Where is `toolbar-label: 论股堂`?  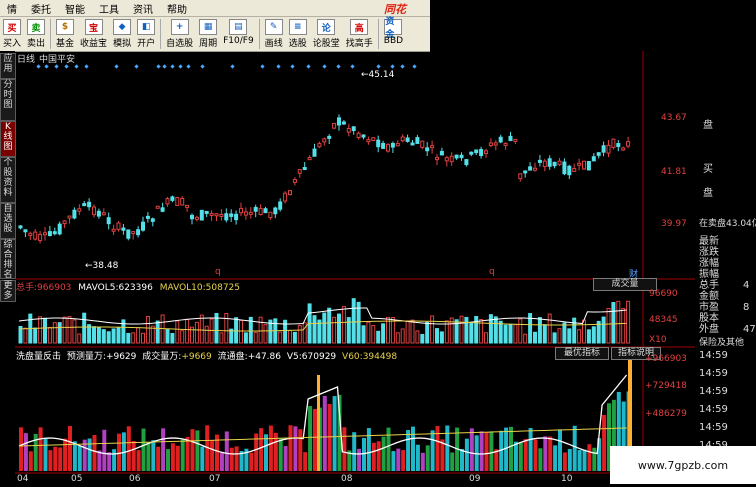 toolbar-label: 论股堂 is located at coordinates (326, 44).